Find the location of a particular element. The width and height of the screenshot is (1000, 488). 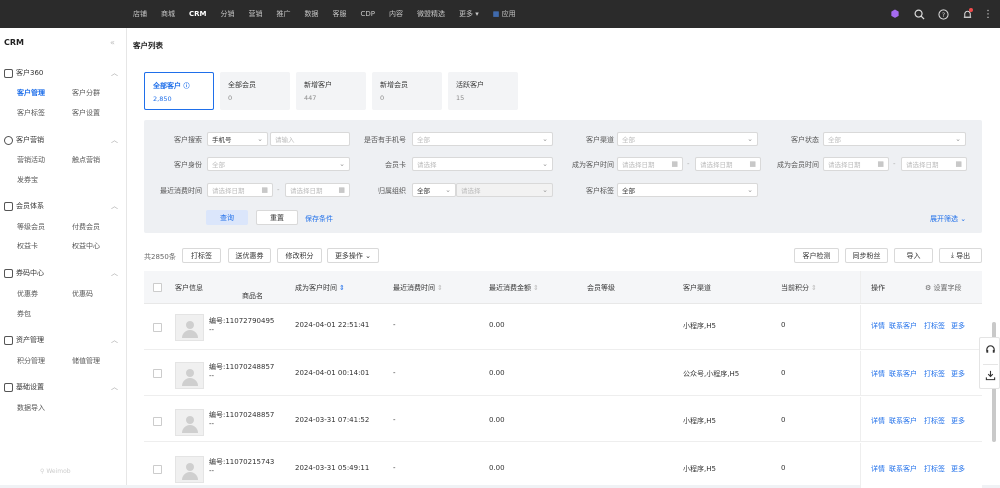

become-customer-end-date: 请选择日期 ▦ is located at coordinates (728, 164).